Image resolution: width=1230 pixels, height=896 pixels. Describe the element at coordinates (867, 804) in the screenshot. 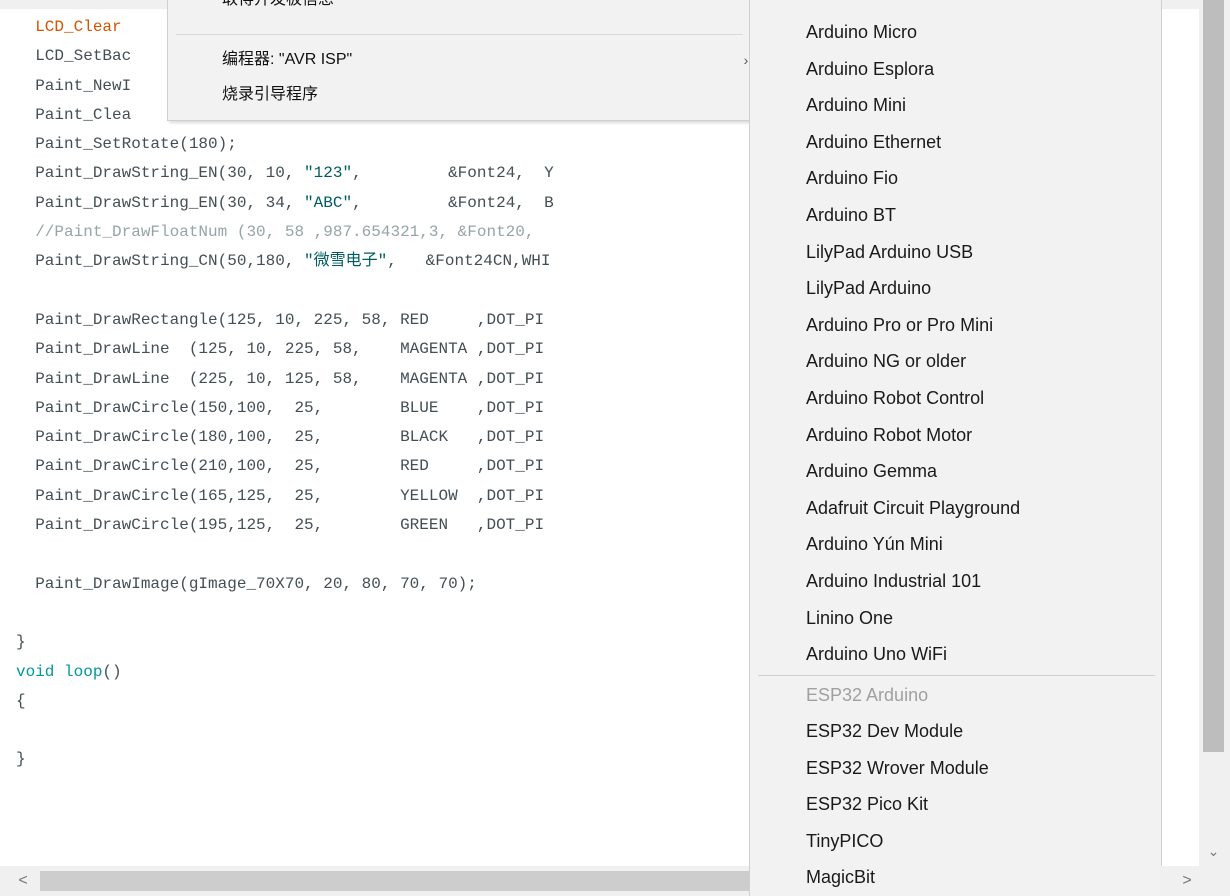

I see `board-menu-item: ESP32 Pico Kit` at that location.